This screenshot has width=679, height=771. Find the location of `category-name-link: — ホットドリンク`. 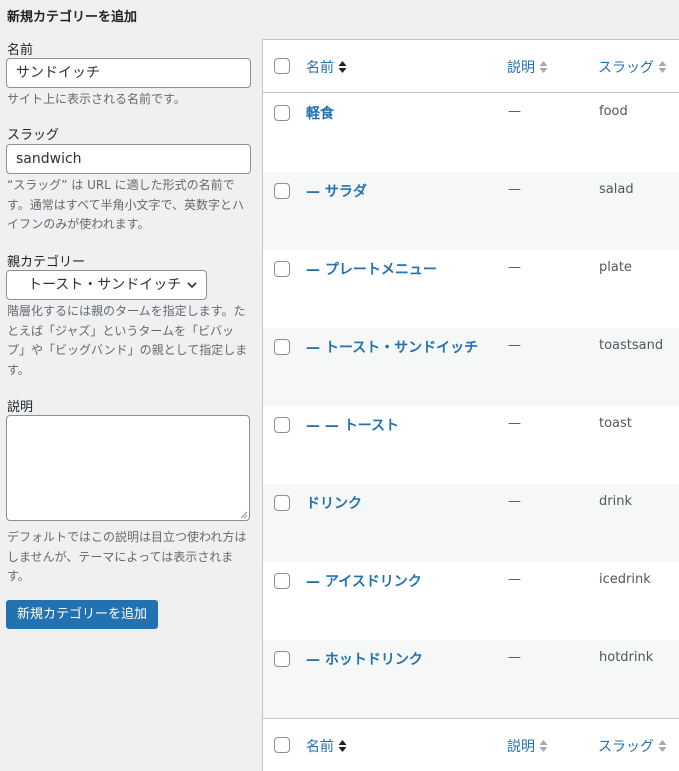

category-name-link: — ホットドリンク is located at coordinates (364, 659).